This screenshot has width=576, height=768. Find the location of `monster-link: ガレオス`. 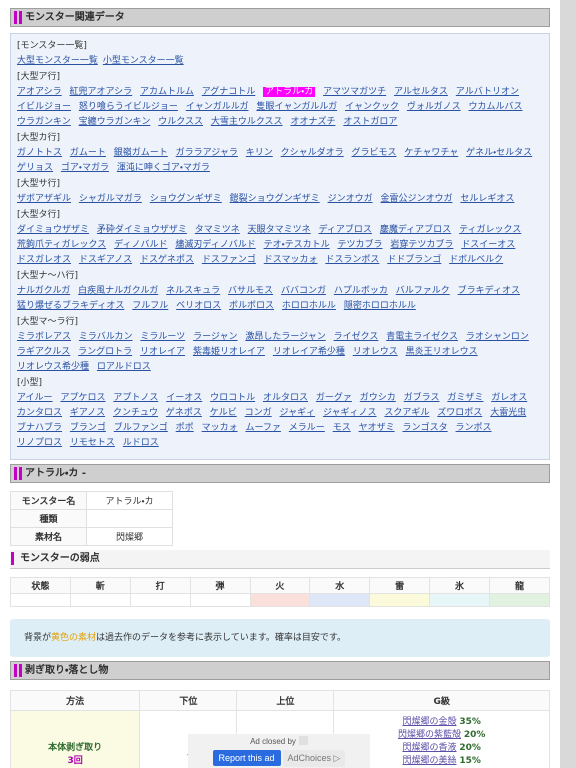

monster-link: ガレオス is located at coordinates (509, 398).